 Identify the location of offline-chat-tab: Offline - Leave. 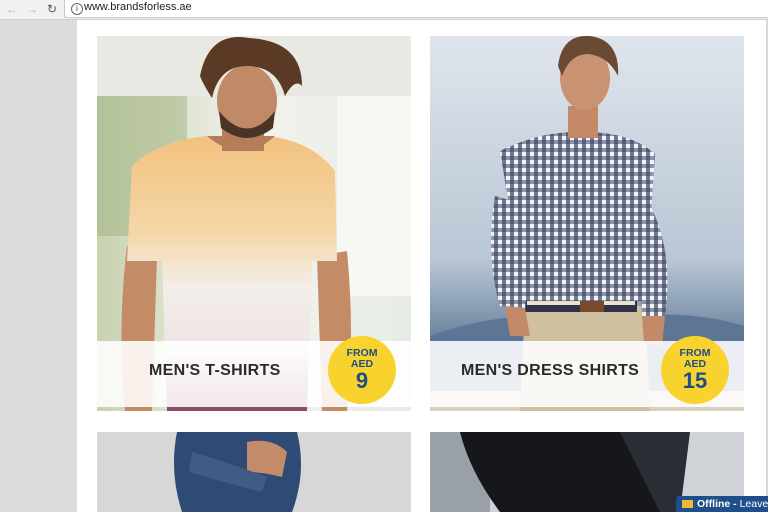
(722, 504).